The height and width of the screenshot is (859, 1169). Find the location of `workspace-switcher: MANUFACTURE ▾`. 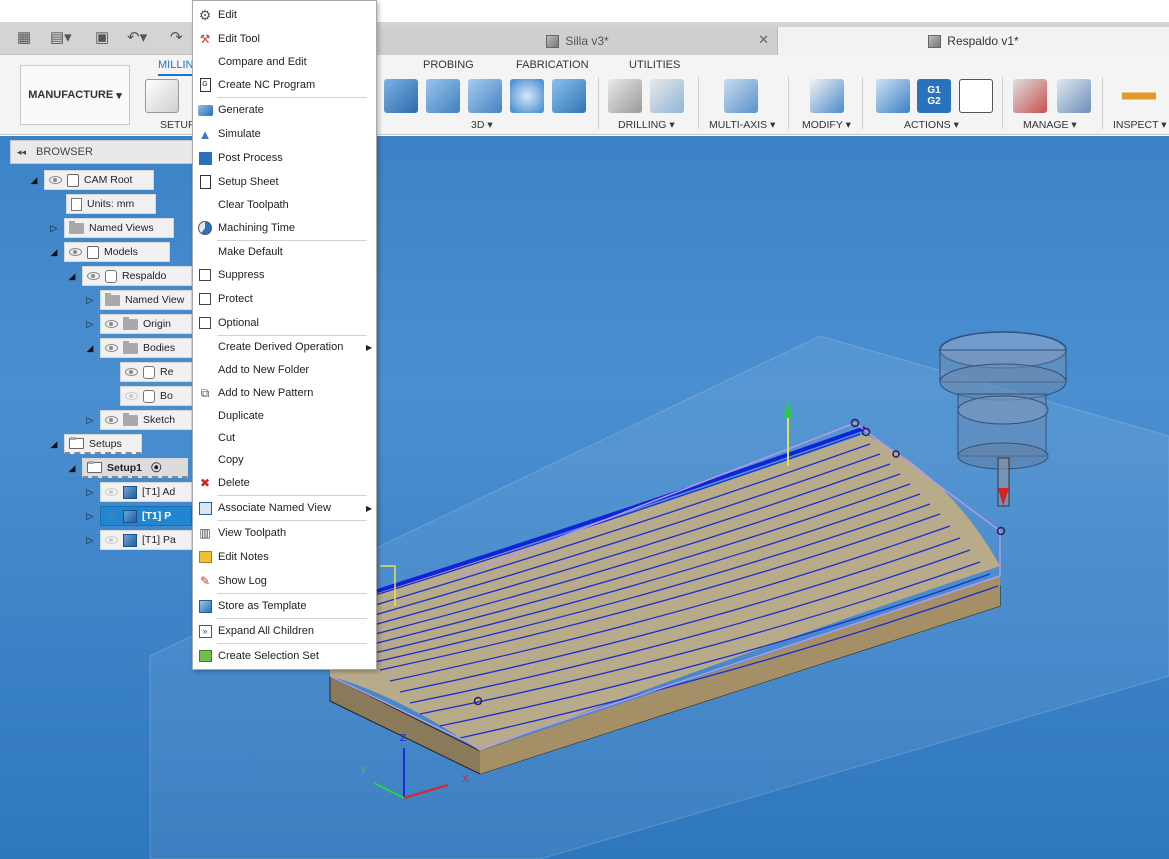

workspace-switcher: MANUFACTURE ▾ is located at coordinates (75, 95).